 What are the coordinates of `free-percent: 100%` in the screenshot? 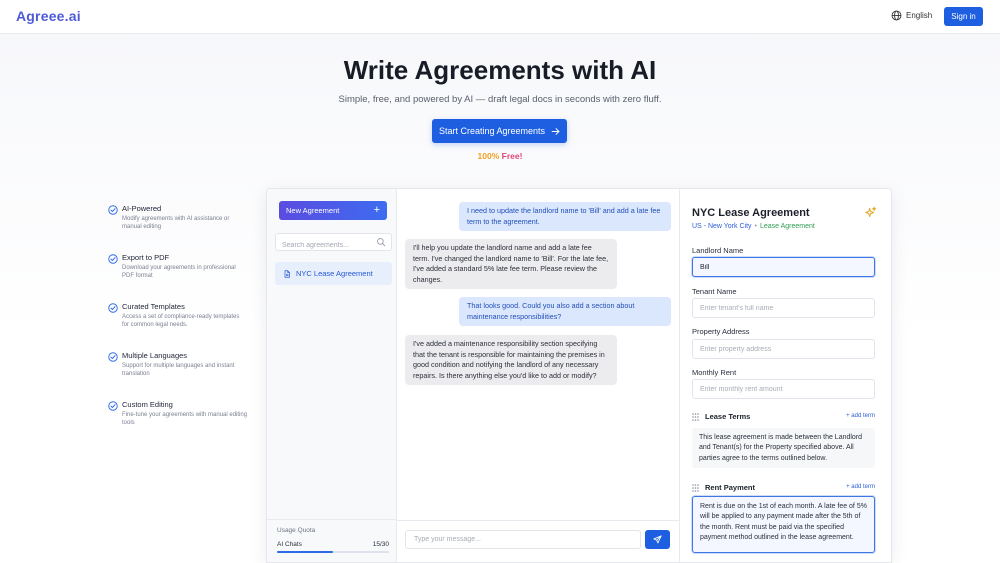 It's located at (488, 156).